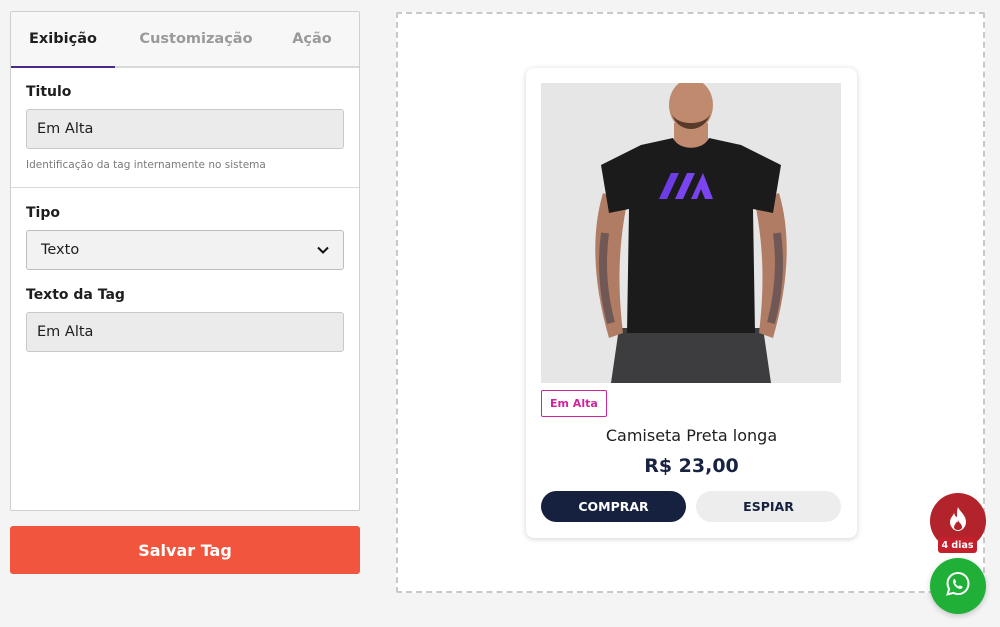  I want to click on tab-exibicao: Exibição, so click(63, 40).